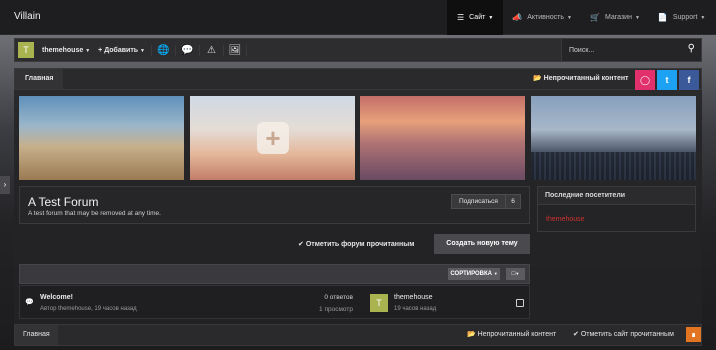  What do you see at coordinates (693, 334) in the screenshot?
I see `rss-icon: ∎` at bounding box center [693, 334].